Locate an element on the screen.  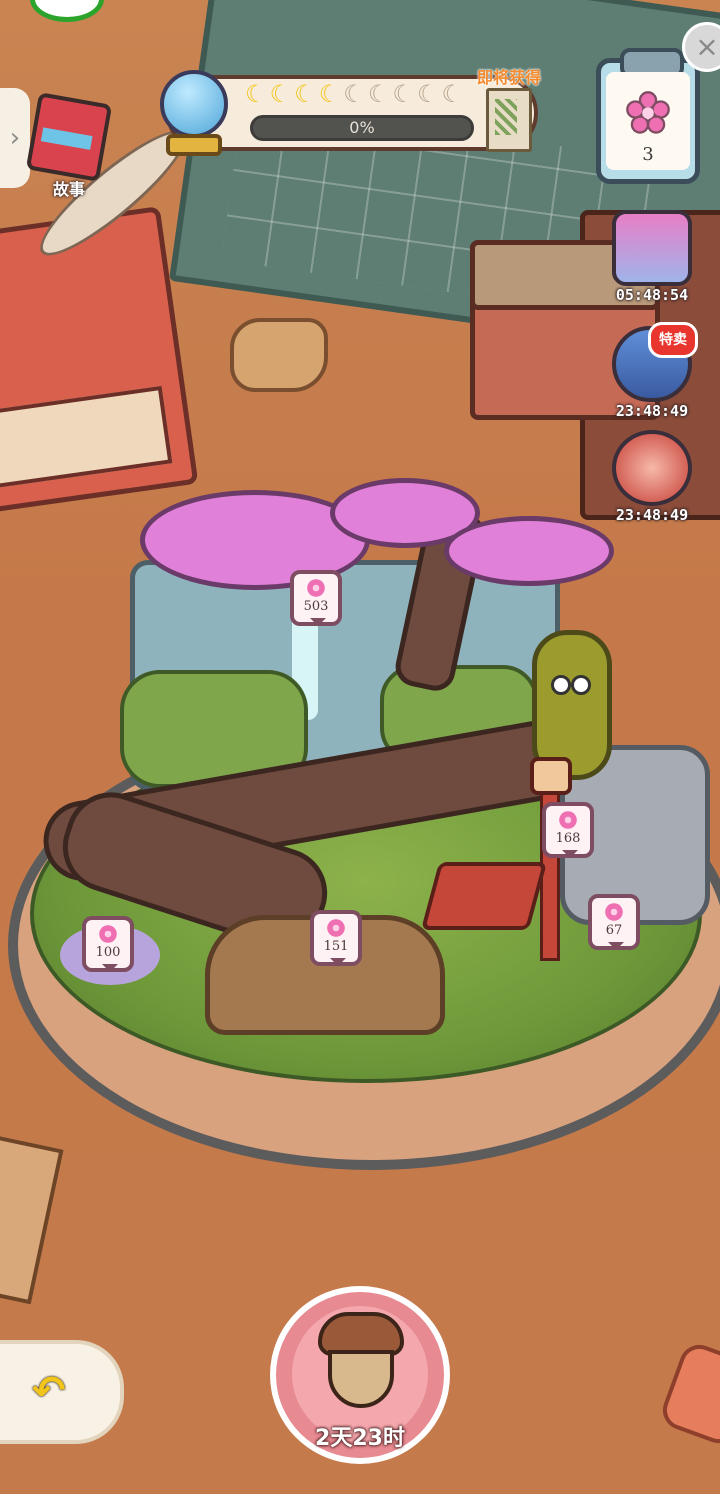
acorn-timer: 2天23时 is located at coordinates (360, 1438).